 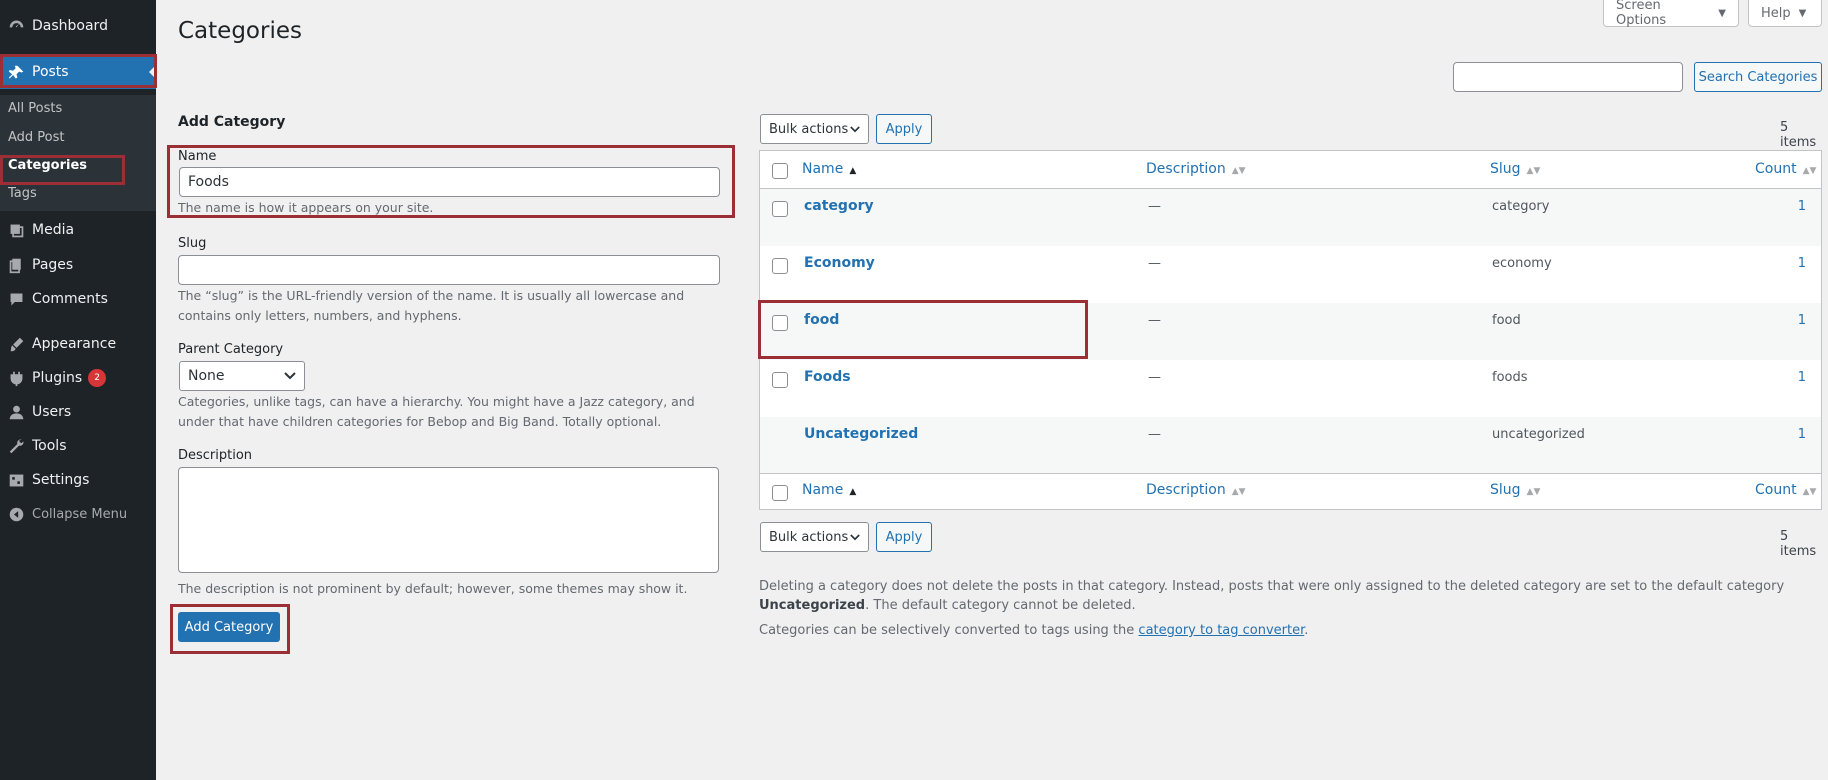 What do you see at coordinates (1671, 14) in the screenshot?
I see `screen-options-button: Screen Options ▼` at bounding box center [1671, 14].